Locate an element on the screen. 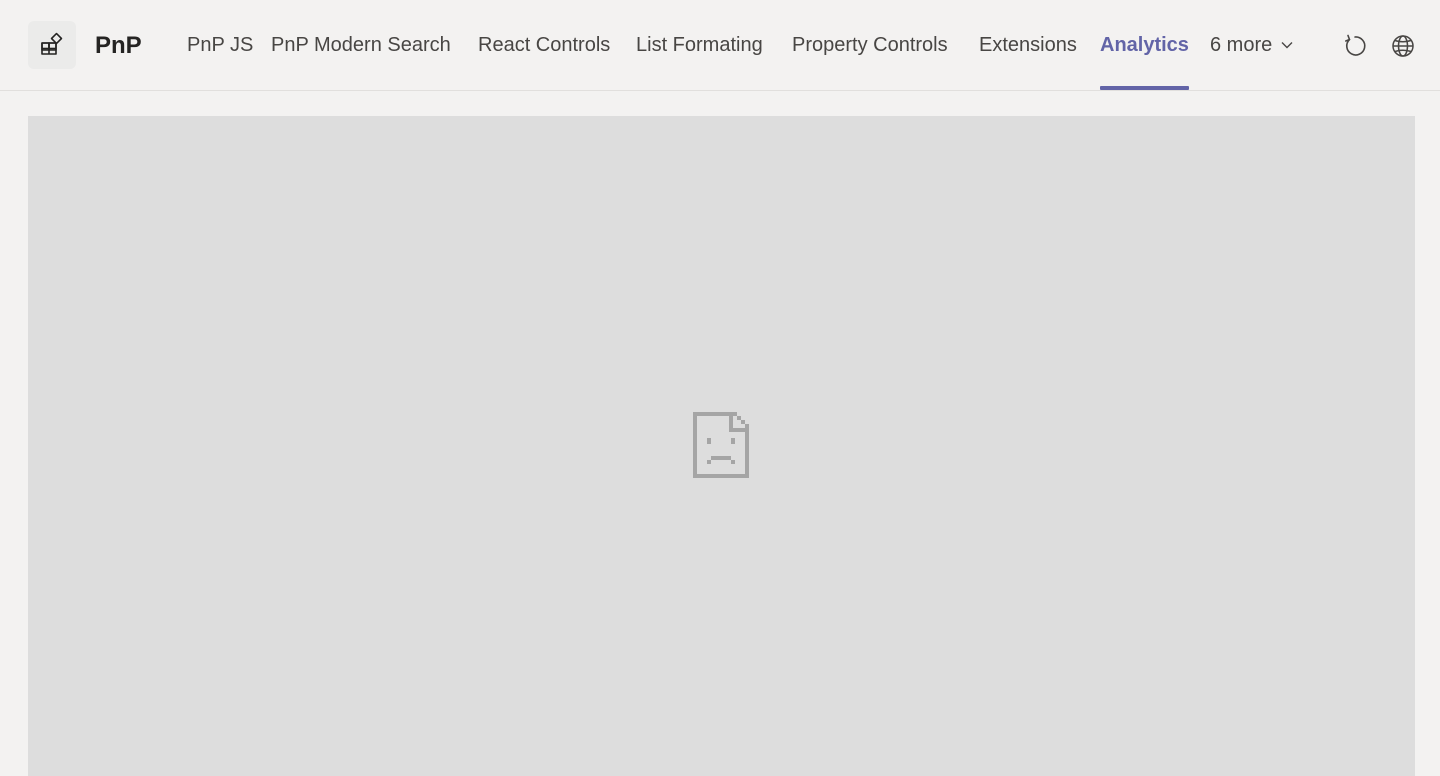 The width and height of the screenshot is (1440, 776). tab-label: Extensions is located at coordinates (1028, 44).